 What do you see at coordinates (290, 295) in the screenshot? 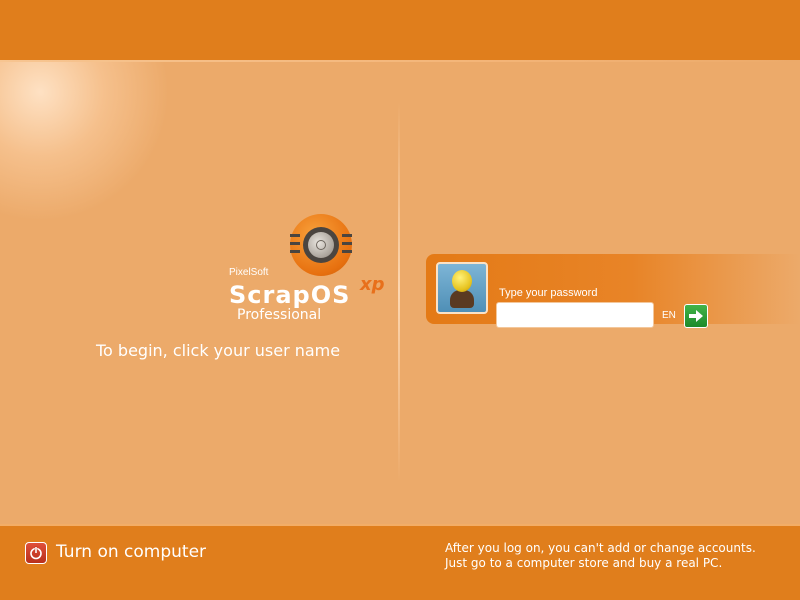
I see `logo-name: ScrapOS` at bounding box center [290, 295].